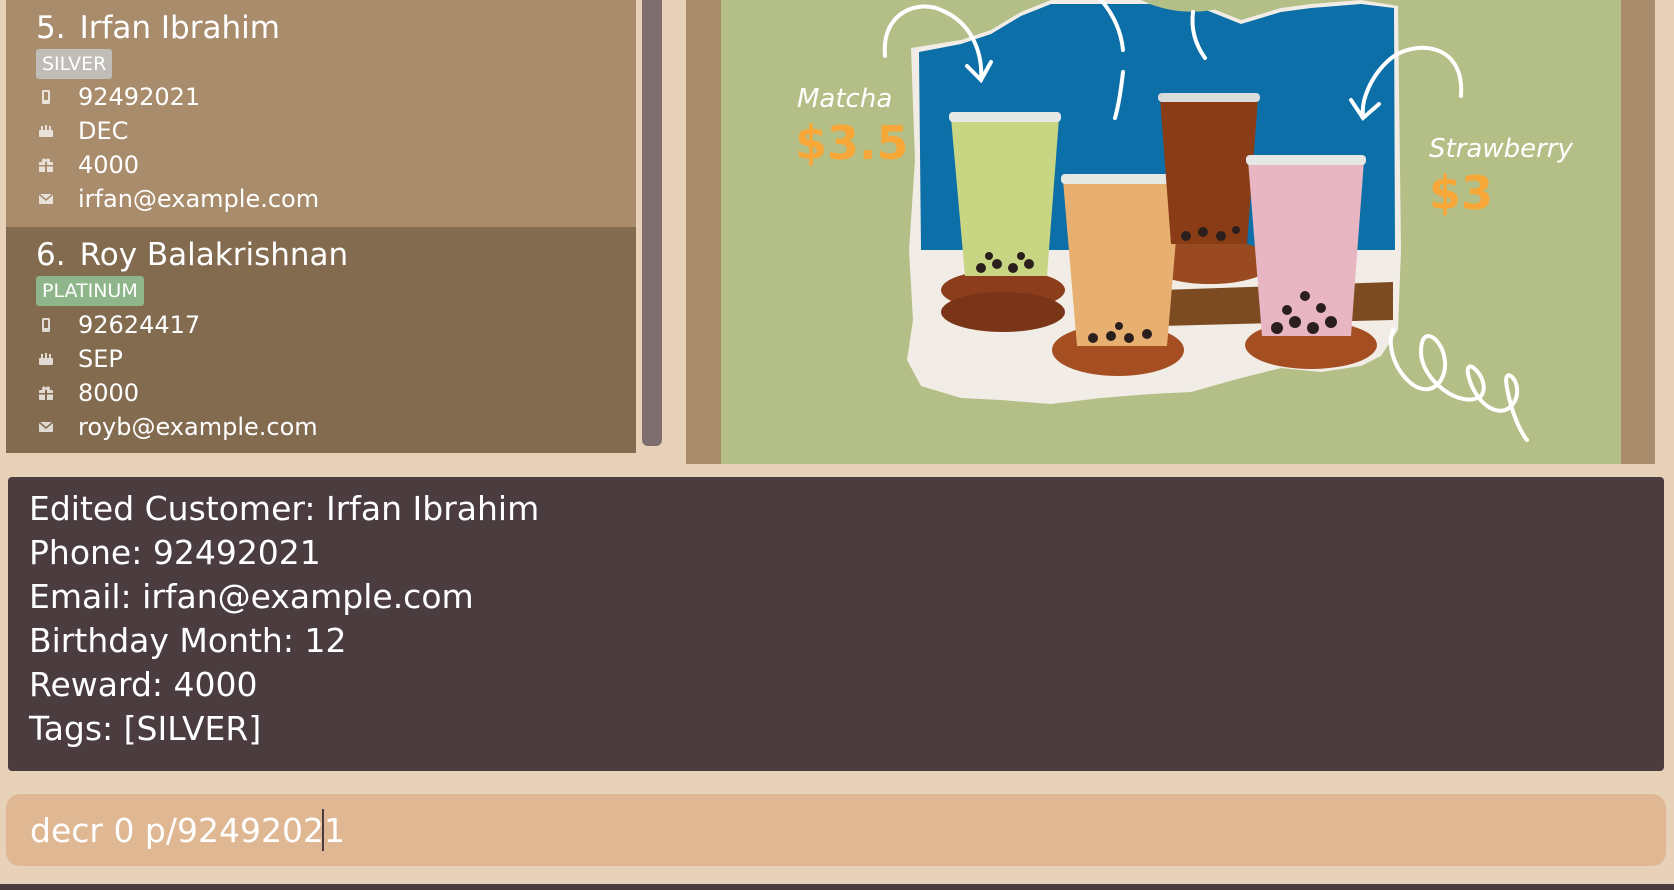 Image resolution: width=1674 pixels, height=890 pixels. What do you see at coordinates (852, 143) in the screenshot?
I see `matcha-price: $3.5` at bounding box center [852, 143].